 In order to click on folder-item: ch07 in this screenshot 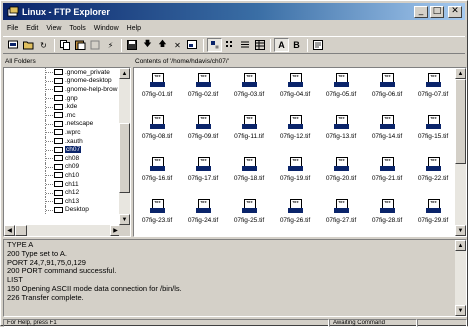, I will do `click(62, 149)`.